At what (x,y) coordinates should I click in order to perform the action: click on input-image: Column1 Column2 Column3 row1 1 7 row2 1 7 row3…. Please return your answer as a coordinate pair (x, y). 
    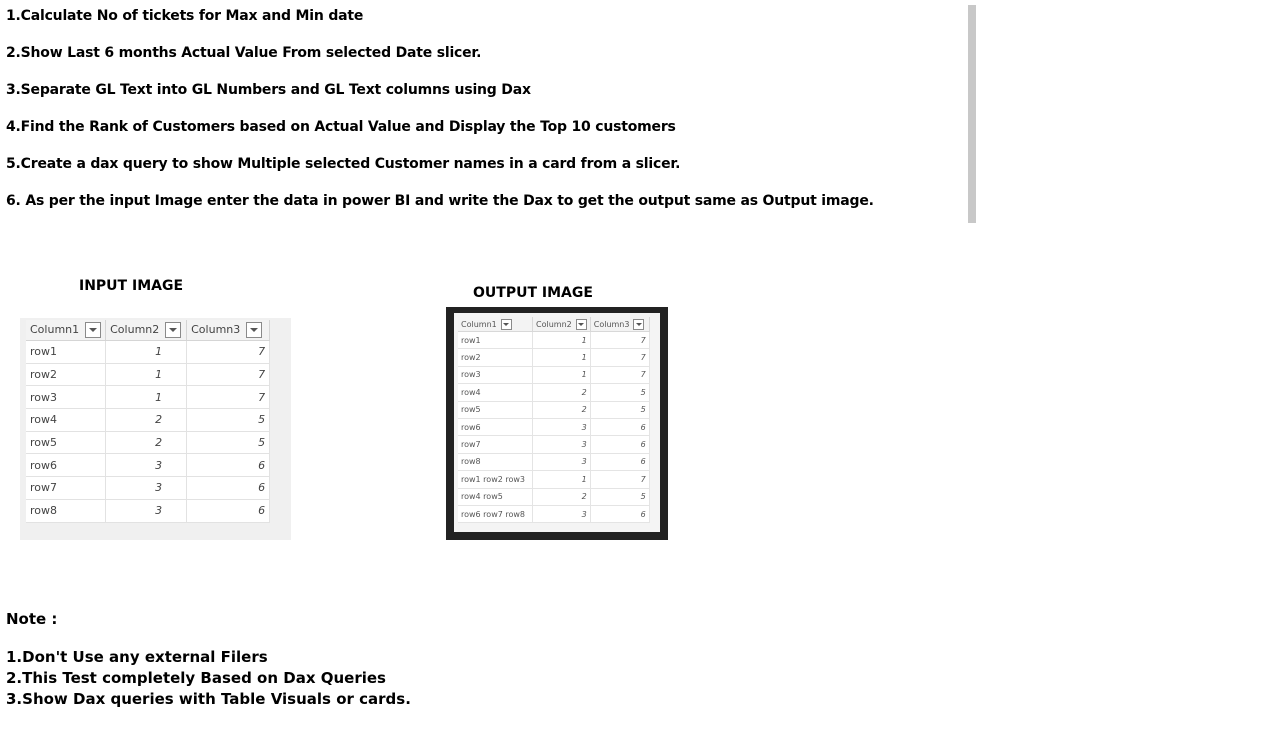
    Looking at the image, I should click on (155, 429).